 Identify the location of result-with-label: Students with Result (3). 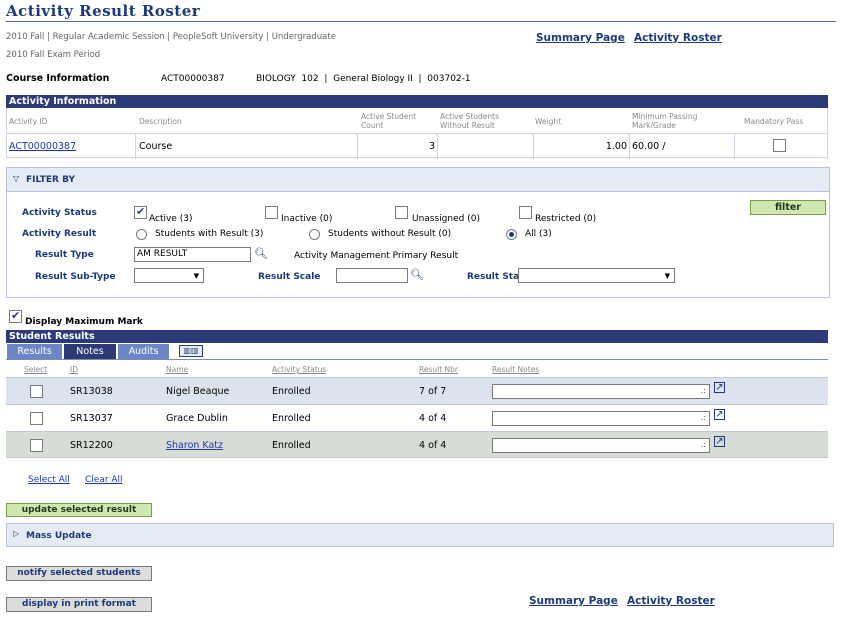
(209, 234).